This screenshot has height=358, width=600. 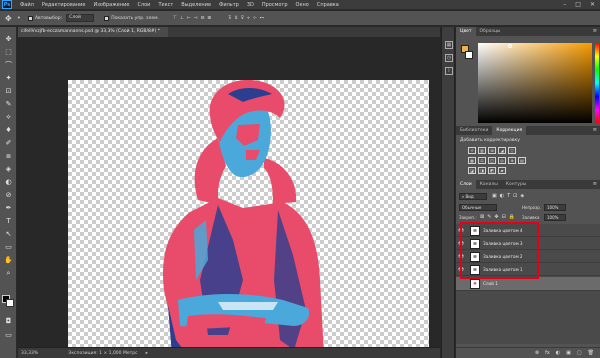 What do you see at coordinates (8, 260) in the screenshot?
I see `hand-tool-icon: ✋` at bounding box center [8, 260].